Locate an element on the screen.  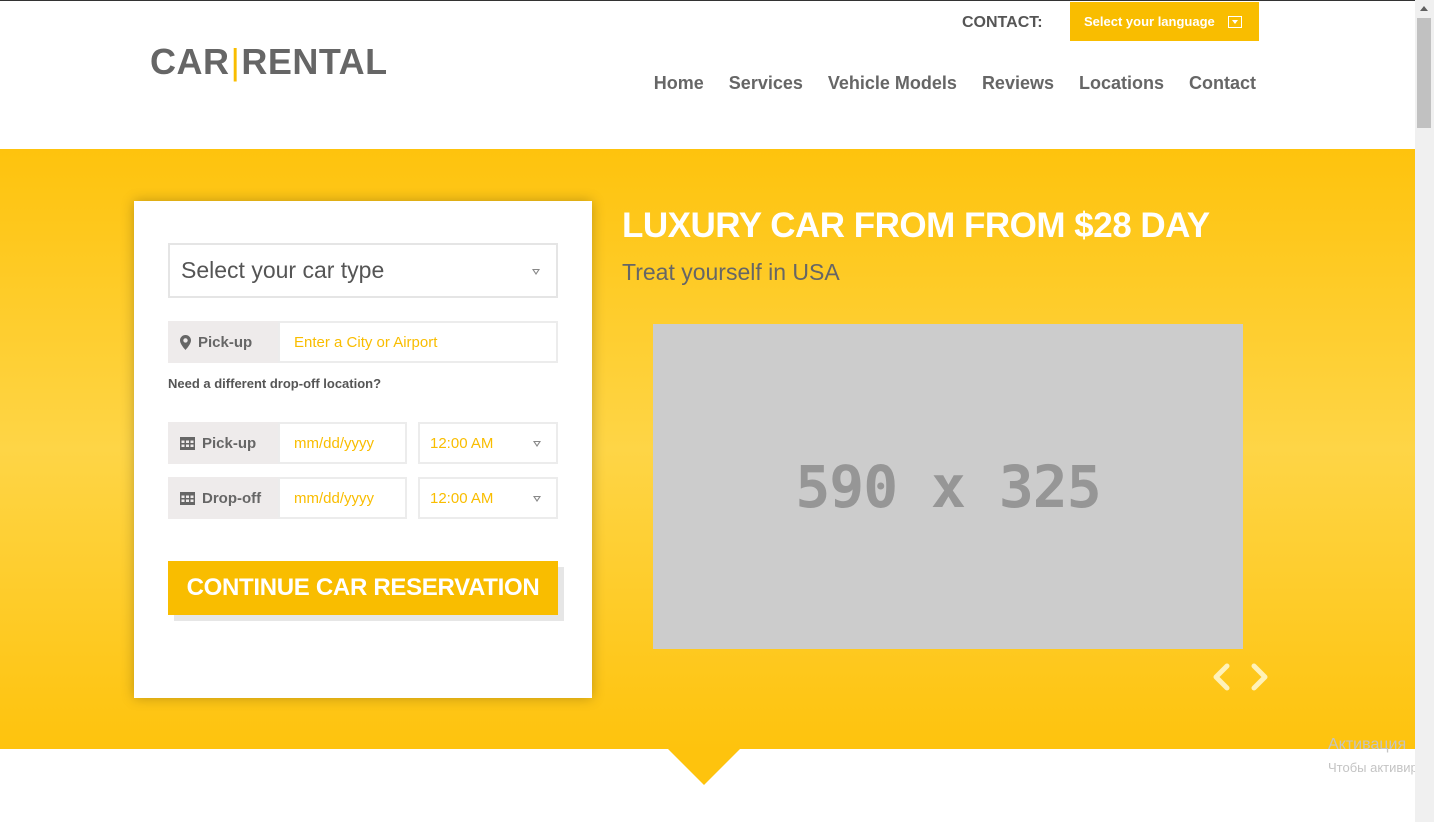
pickup-location-label-text: Pick-up is located at coordinates (225, 342).